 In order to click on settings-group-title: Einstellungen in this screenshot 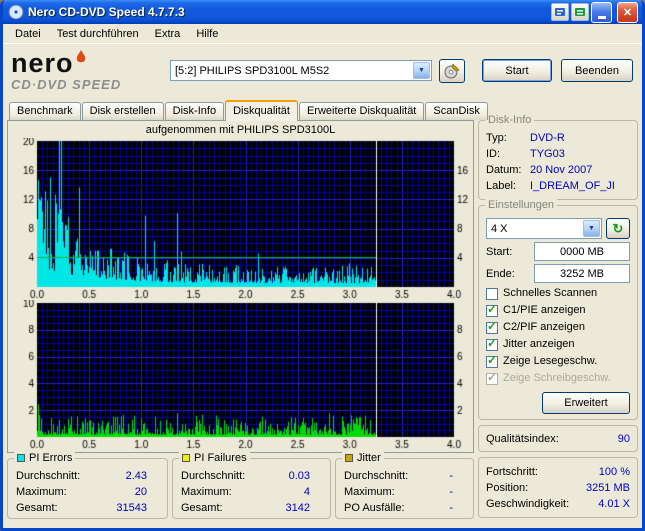, I will do `click(521, 205)`.